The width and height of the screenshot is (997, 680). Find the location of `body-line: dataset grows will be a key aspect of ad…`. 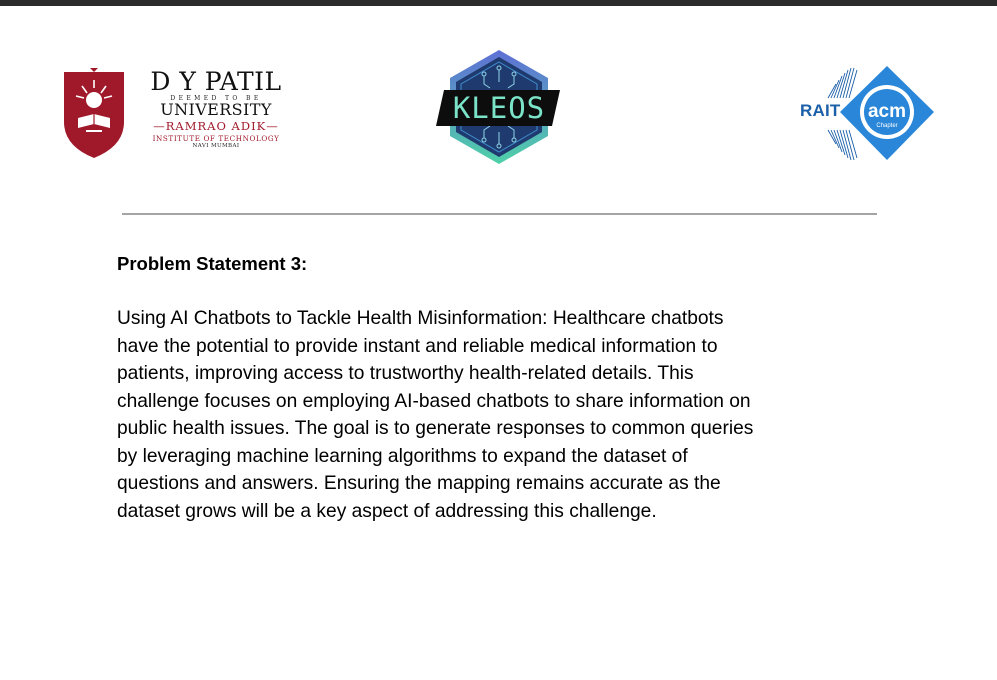

body-line: dataset grows will be a key aspect of ad… is located at coordinates (387, 511).